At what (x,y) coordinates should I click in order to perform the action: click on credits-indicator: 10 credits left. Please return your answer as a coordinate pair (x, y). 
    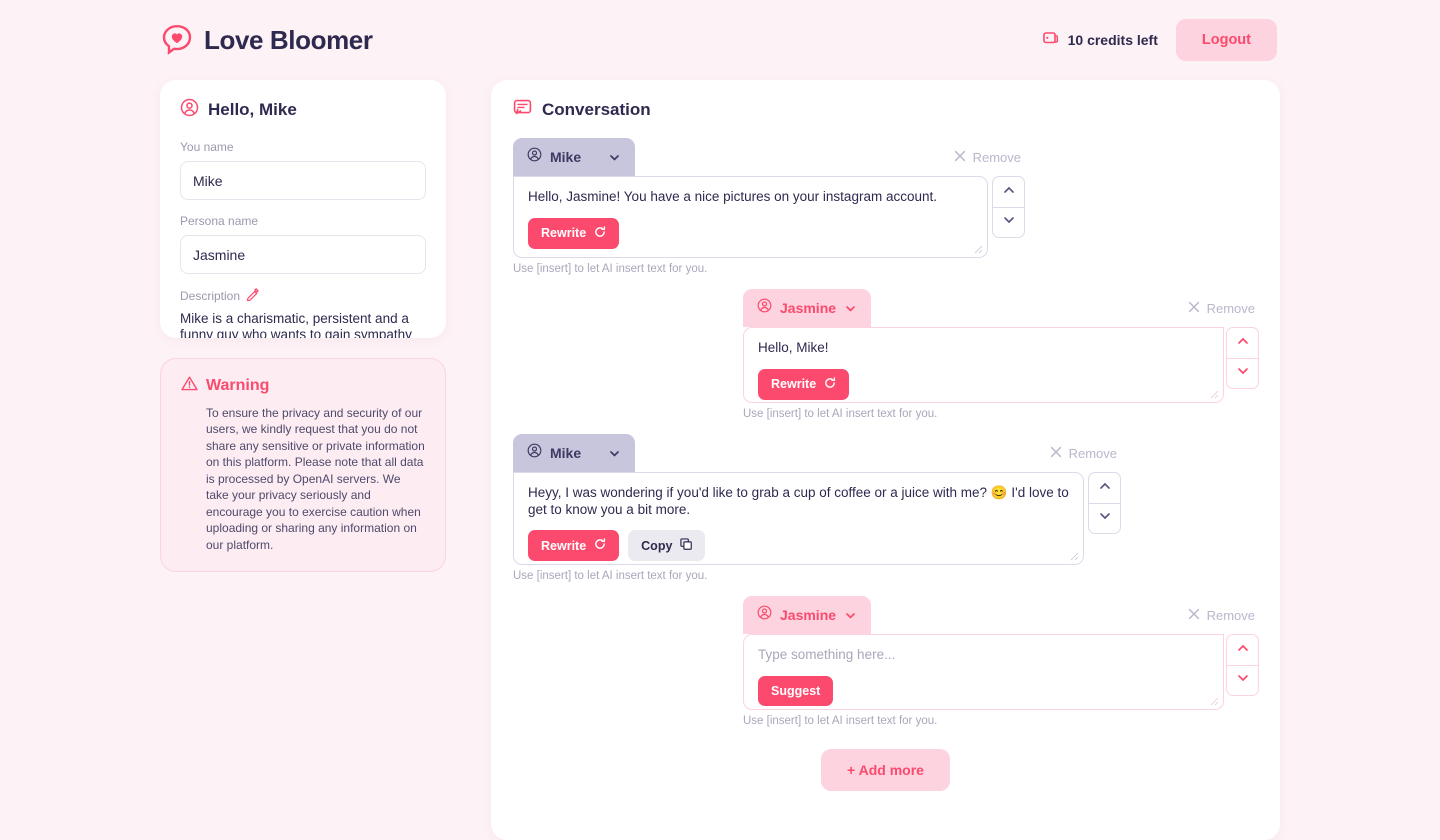
    Looking at the image, I should click on (1100, 40).